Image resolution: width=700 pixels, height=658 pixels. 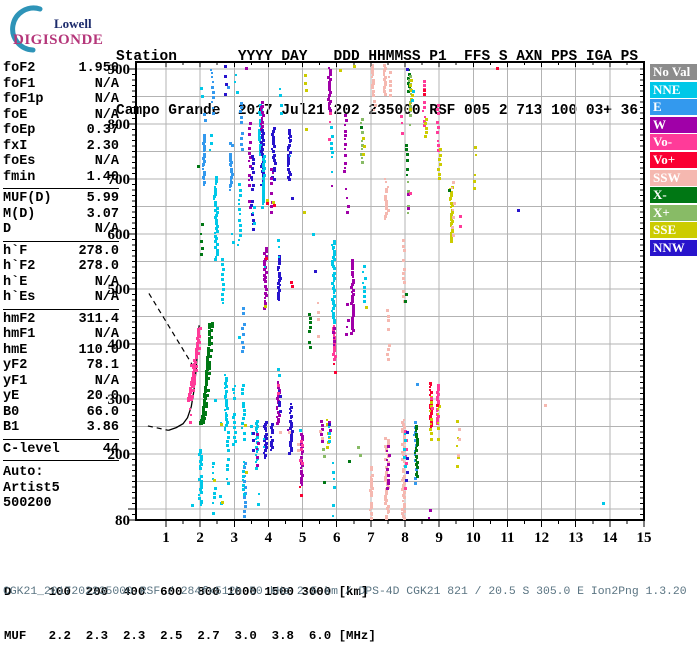 What do you see at coordinates (507, 538) in the screenshot?
I see `x-axis-label: 11` at bounding box center [507, 538].